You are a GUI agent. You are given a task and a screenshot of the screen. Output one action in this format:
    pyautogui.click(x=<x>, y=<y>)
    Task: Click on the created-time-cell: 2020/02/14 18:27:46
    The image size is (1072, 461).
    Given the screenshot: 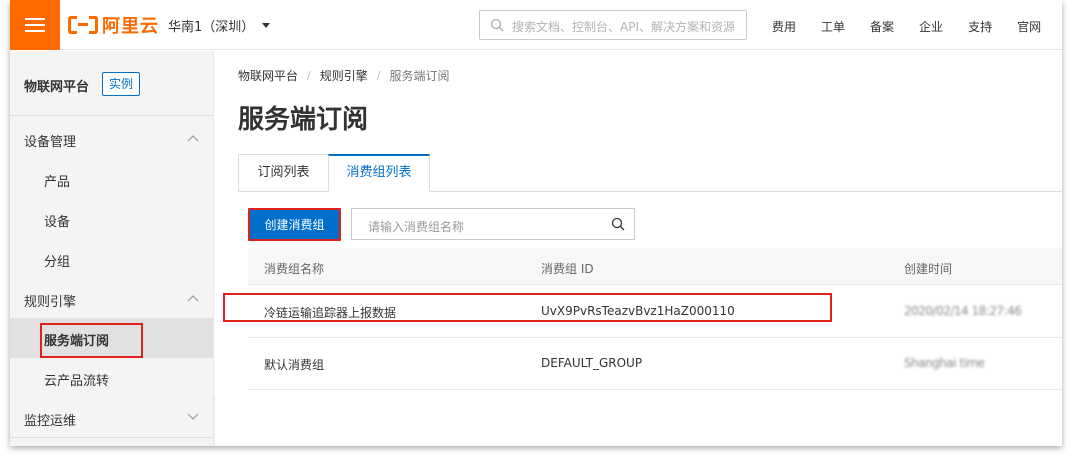 What is the action you would take?
    pyautogui.click(x=963, y=311)
    